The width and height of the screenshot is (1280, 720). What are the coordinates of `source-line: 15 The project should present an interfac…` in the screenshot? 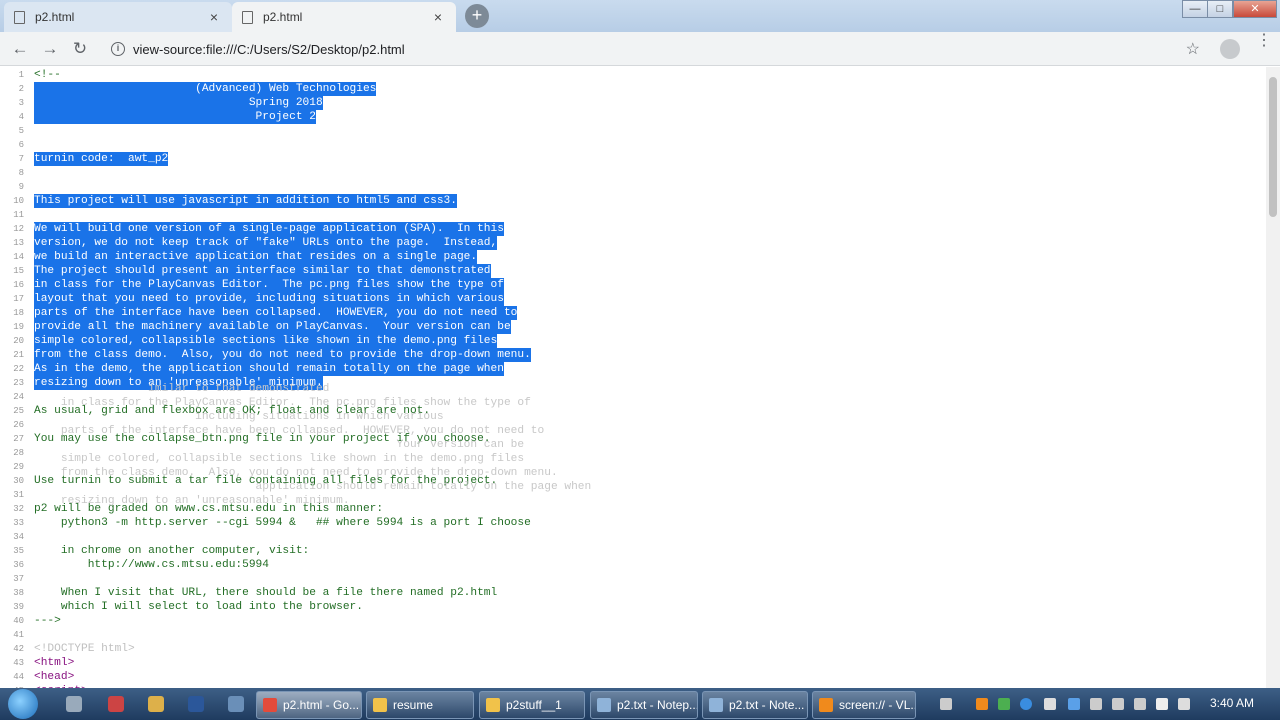 It's located at (633, 271).